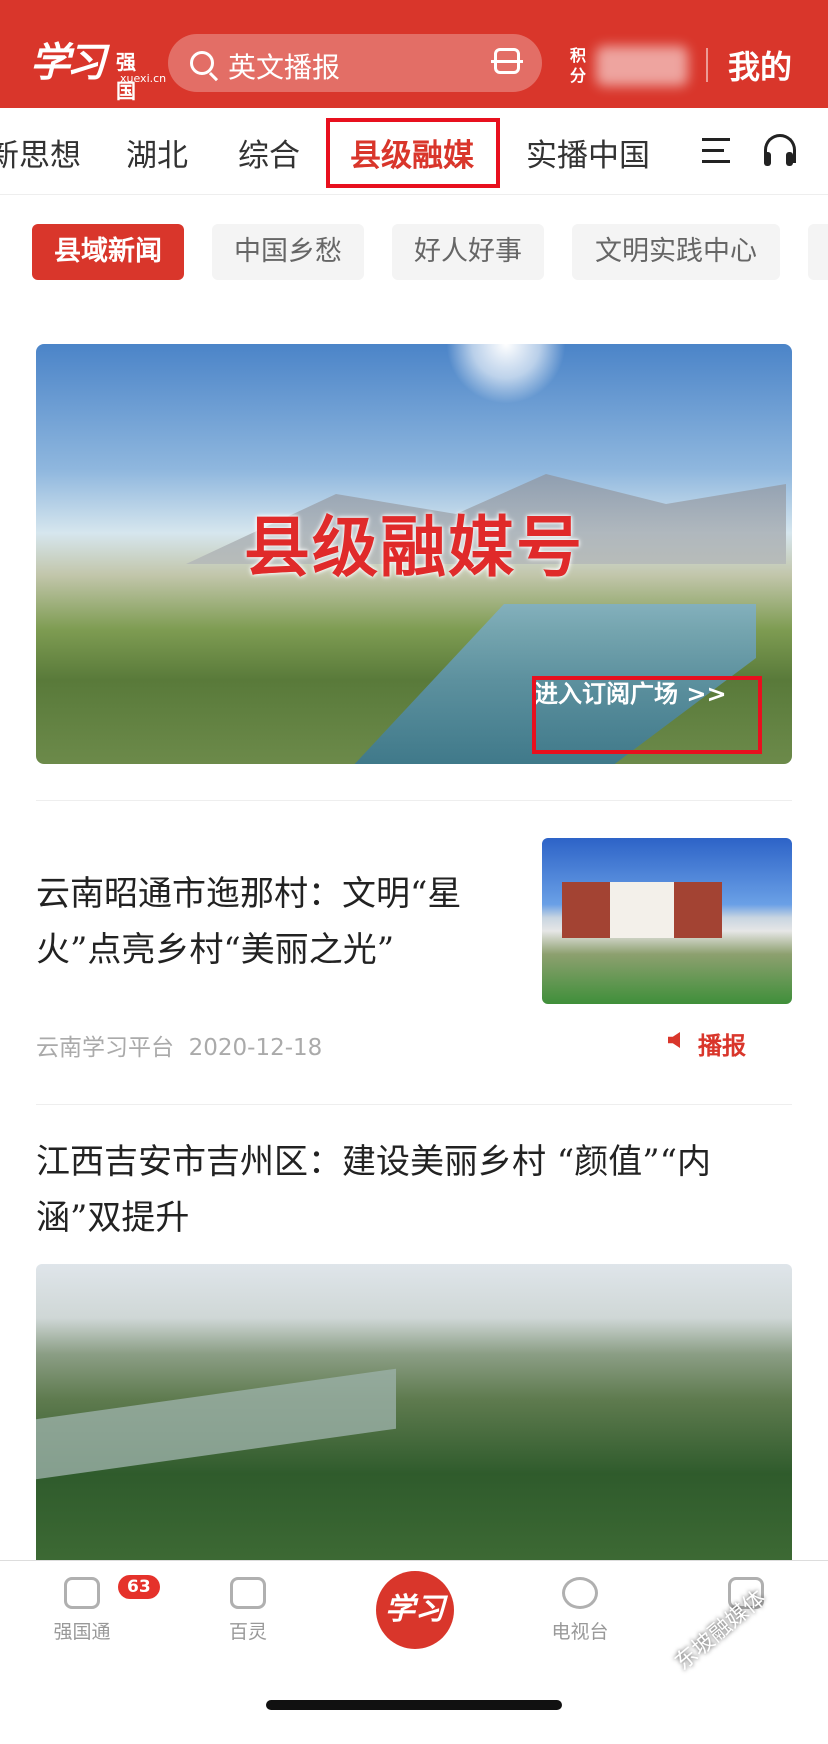 The image size is (828, 1744). Describe the element at coordinates (580, 1632) in the screenshot. I see `tab-label: 电视台` at that location.